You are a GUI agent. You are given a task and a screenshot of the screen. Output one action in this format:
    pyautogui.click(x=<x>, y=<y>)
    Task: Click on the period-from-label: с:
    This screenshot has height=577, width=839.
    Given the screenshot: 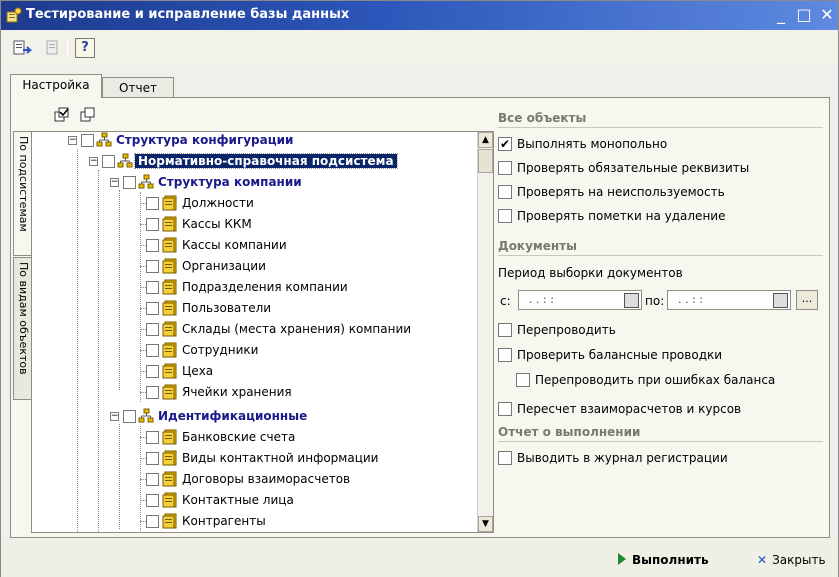 What is the action you would take?
    pyautogui.click(x=505, y=301)
    